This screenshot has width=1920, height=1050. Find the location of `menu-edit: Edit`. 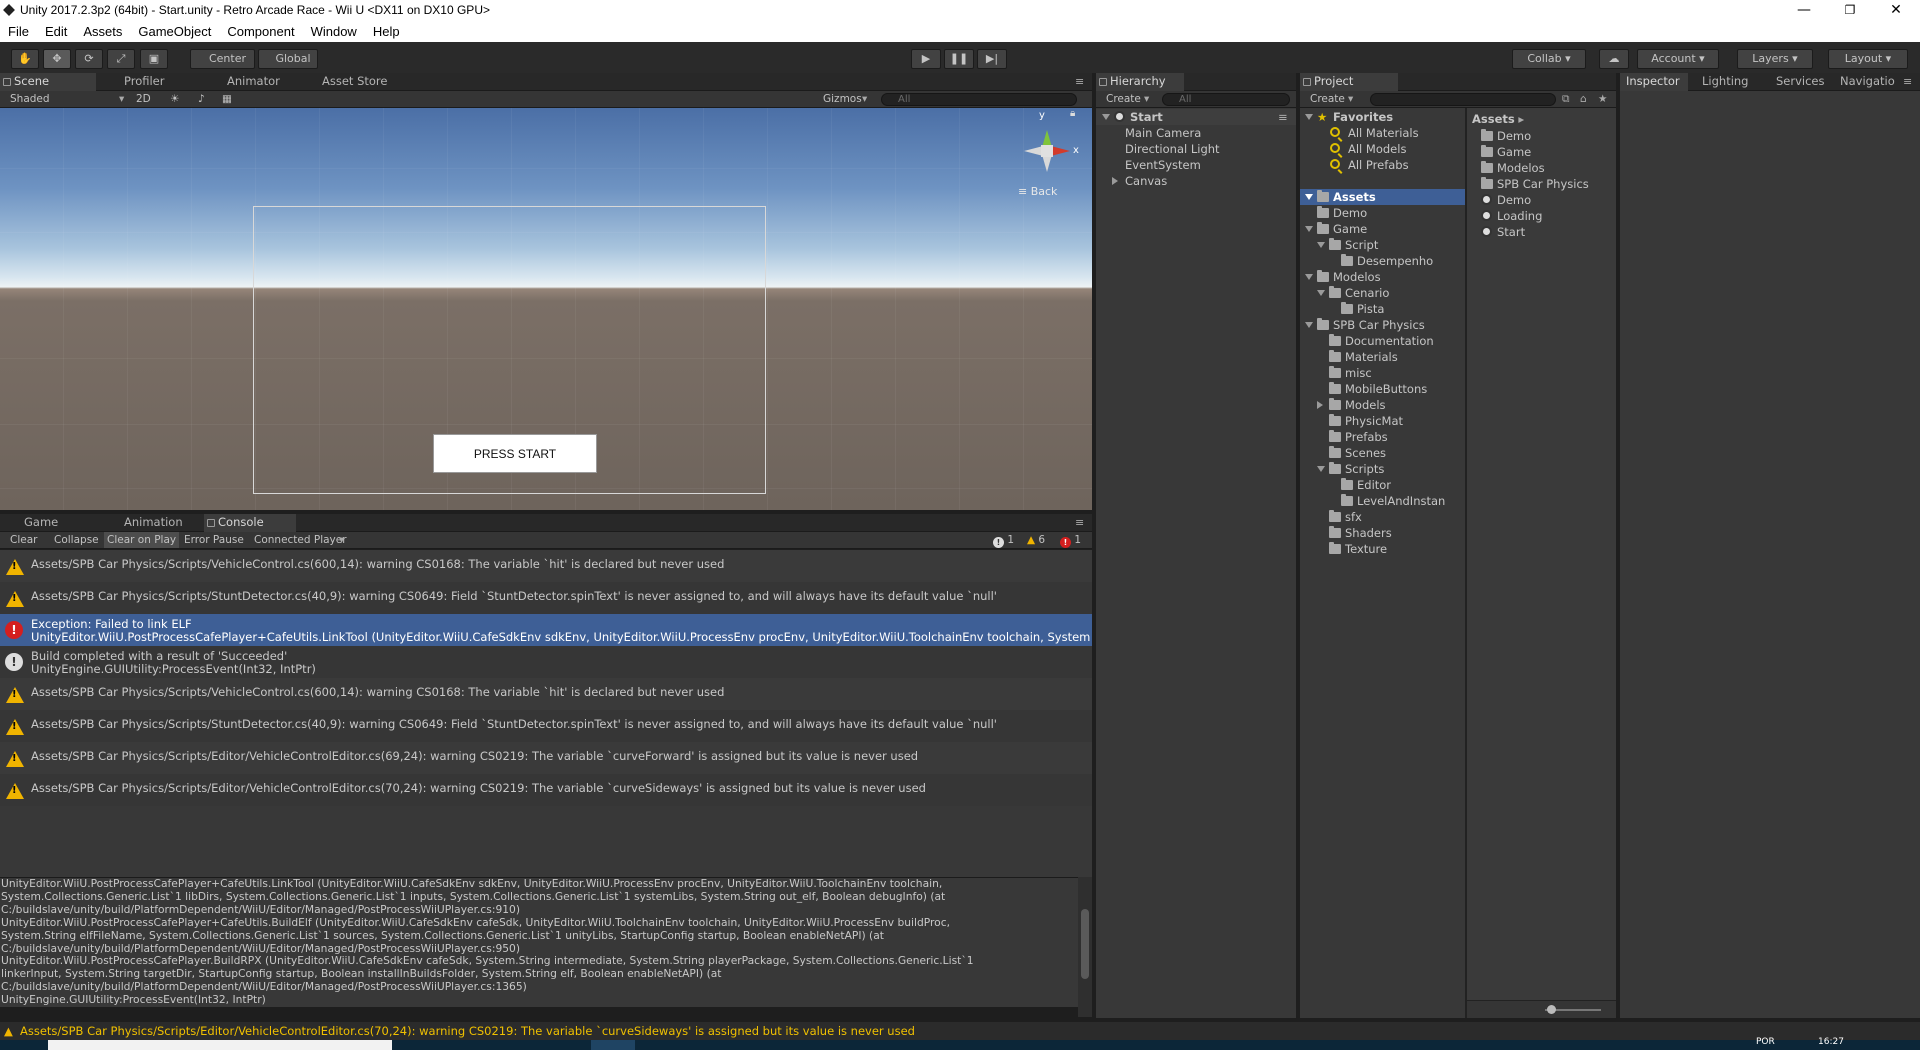

menu-edit: Edit is located at coordinates (56, 30).